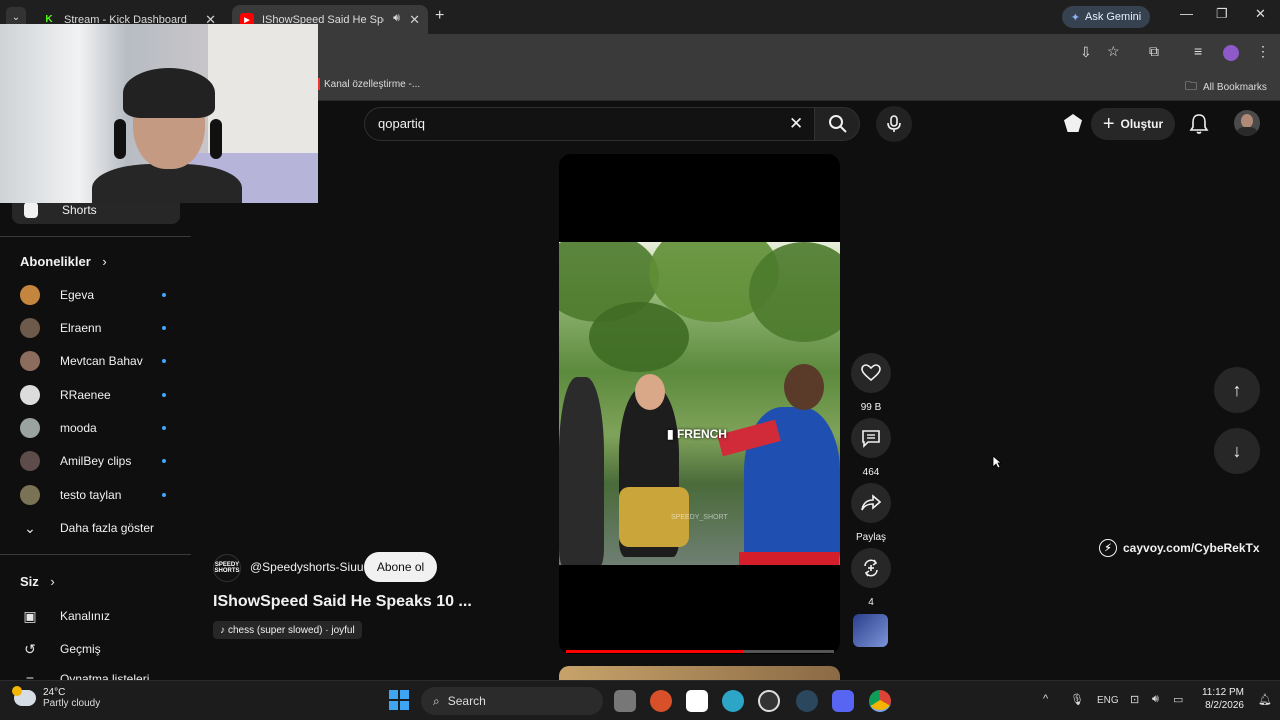 This screenshot has height=720, width=1280. What do you see at coordinates (769, 701) in the screenshot?
I see `obs-icon` at bounding box center [769, 701].